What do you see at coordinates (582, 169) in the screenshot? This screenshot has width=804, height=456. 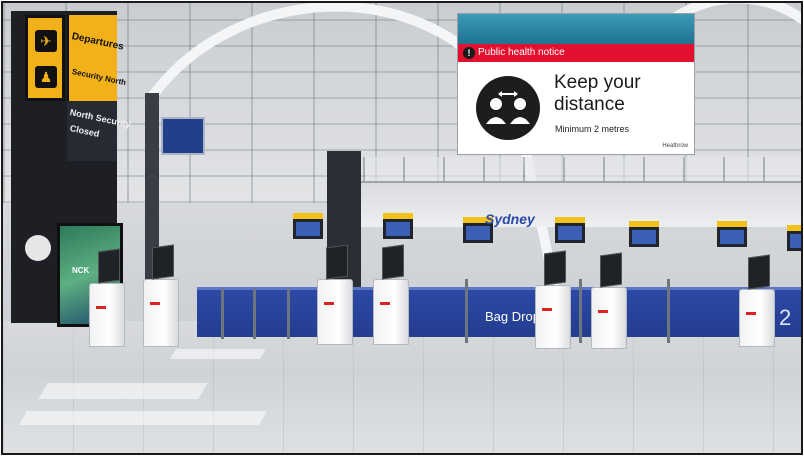 I see `mezzanine-rail` at bounding box center [582, 169].